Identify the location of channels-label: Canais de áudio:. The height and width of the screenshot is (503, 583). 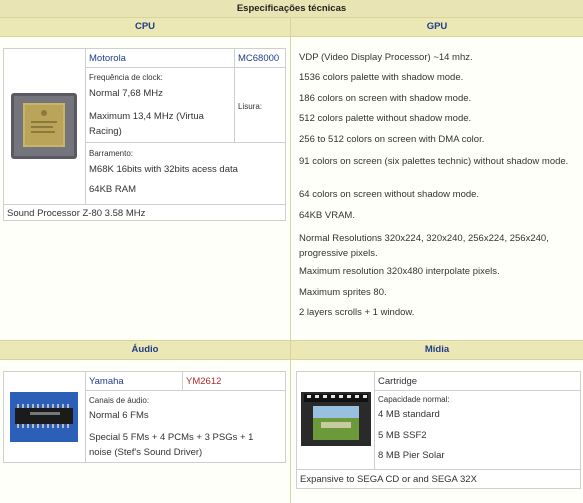
(119, 400).